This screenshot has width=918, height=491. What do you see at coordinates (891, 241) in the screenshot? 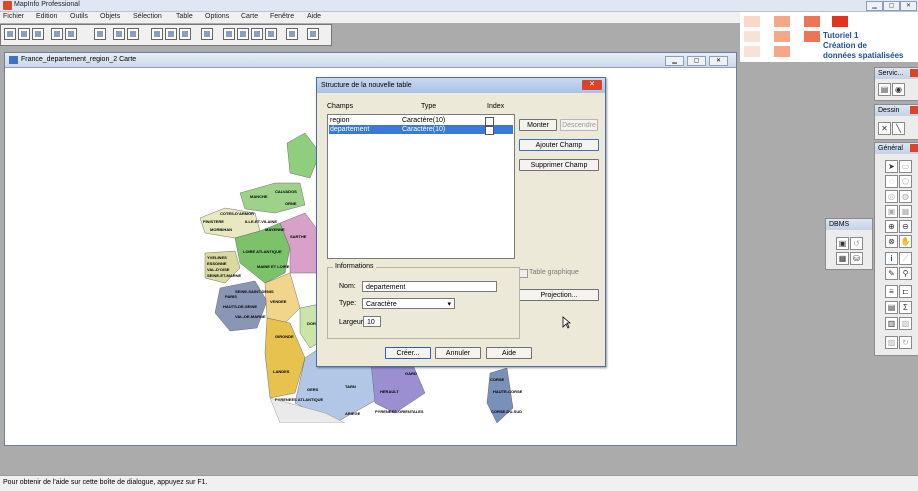
I see `change-view-icon: ⊗` at bounding box center [891, 241].